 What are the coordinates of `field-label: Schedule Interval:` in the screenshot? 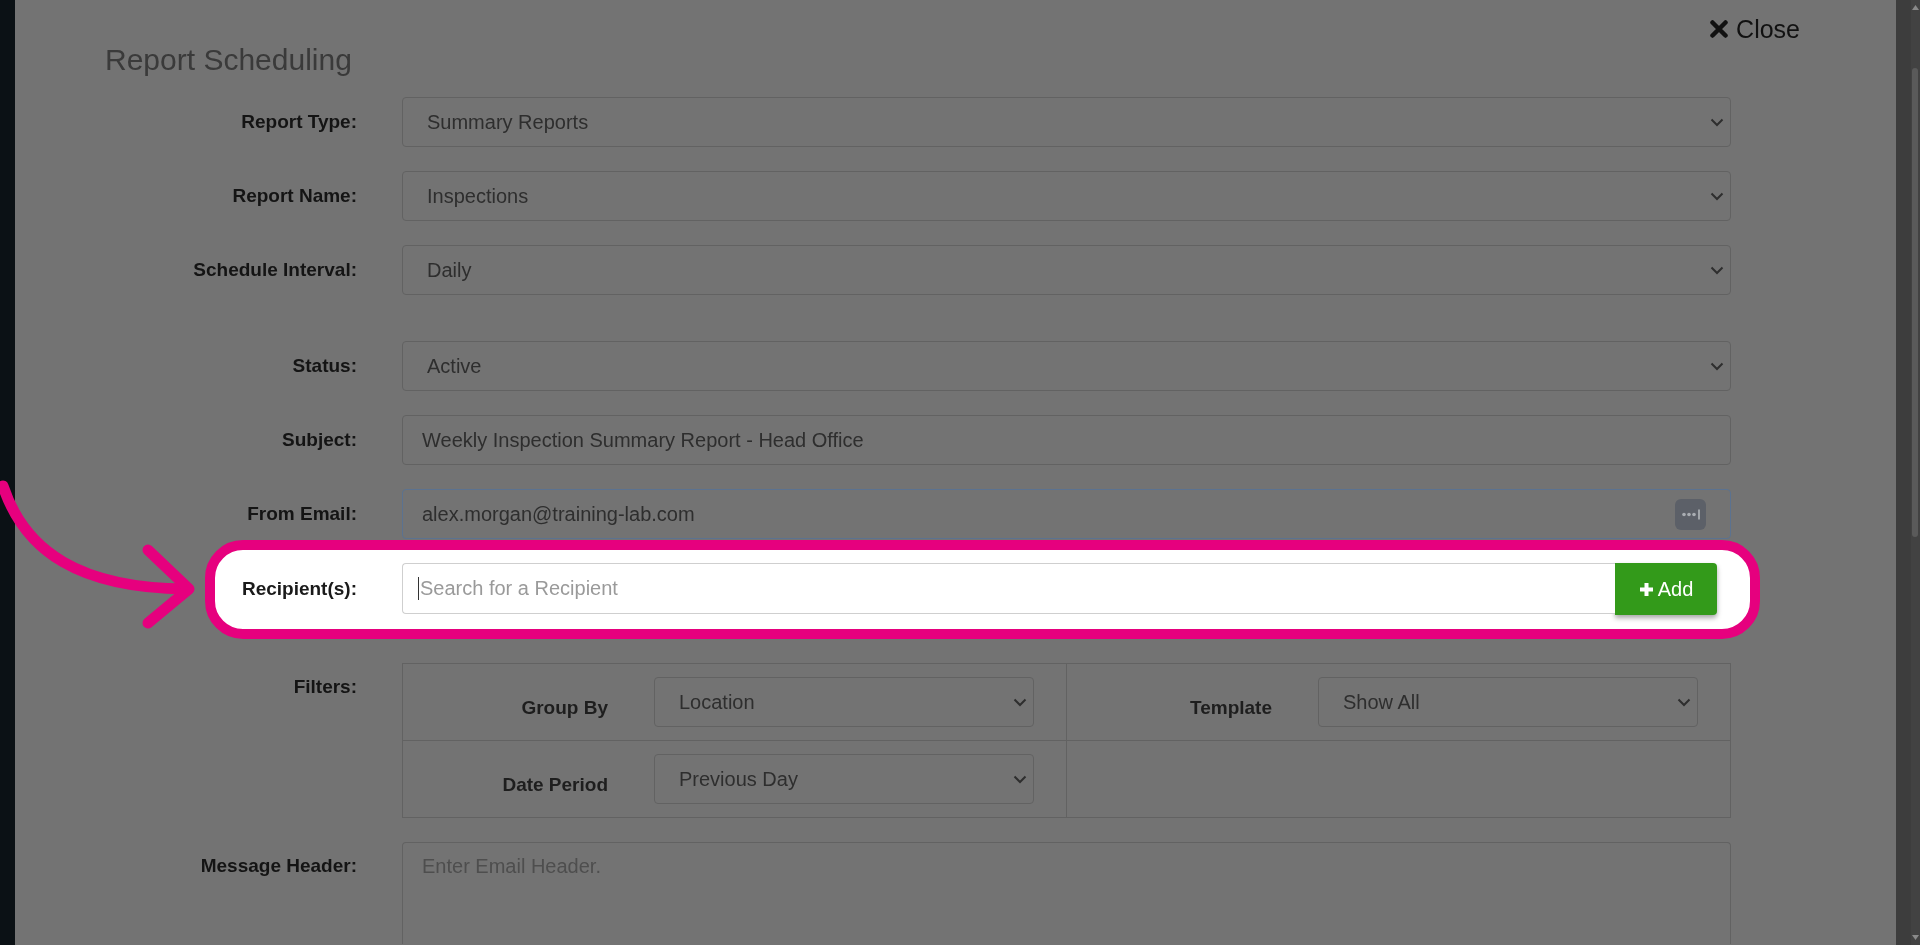 It's located at (274, 270).